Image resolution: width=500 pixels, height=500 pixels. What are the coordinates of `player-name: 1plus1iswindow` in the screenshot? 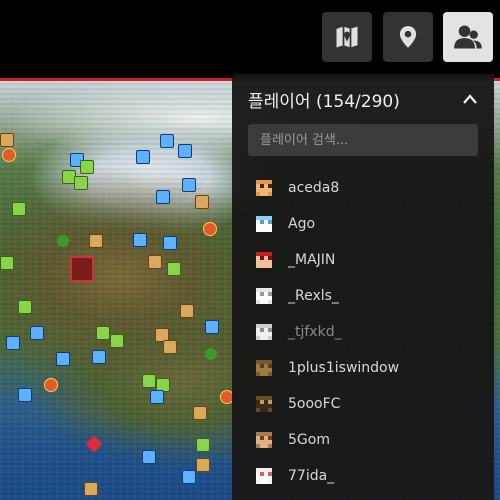 It's located at (344, 368).